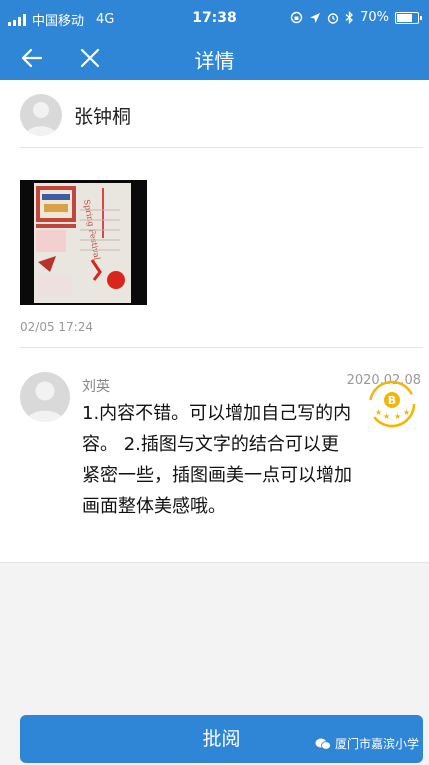  What do you see at coordinates (408, 17) in the screenshot?
I see `battery-icon` at bounding box center [408, 17].